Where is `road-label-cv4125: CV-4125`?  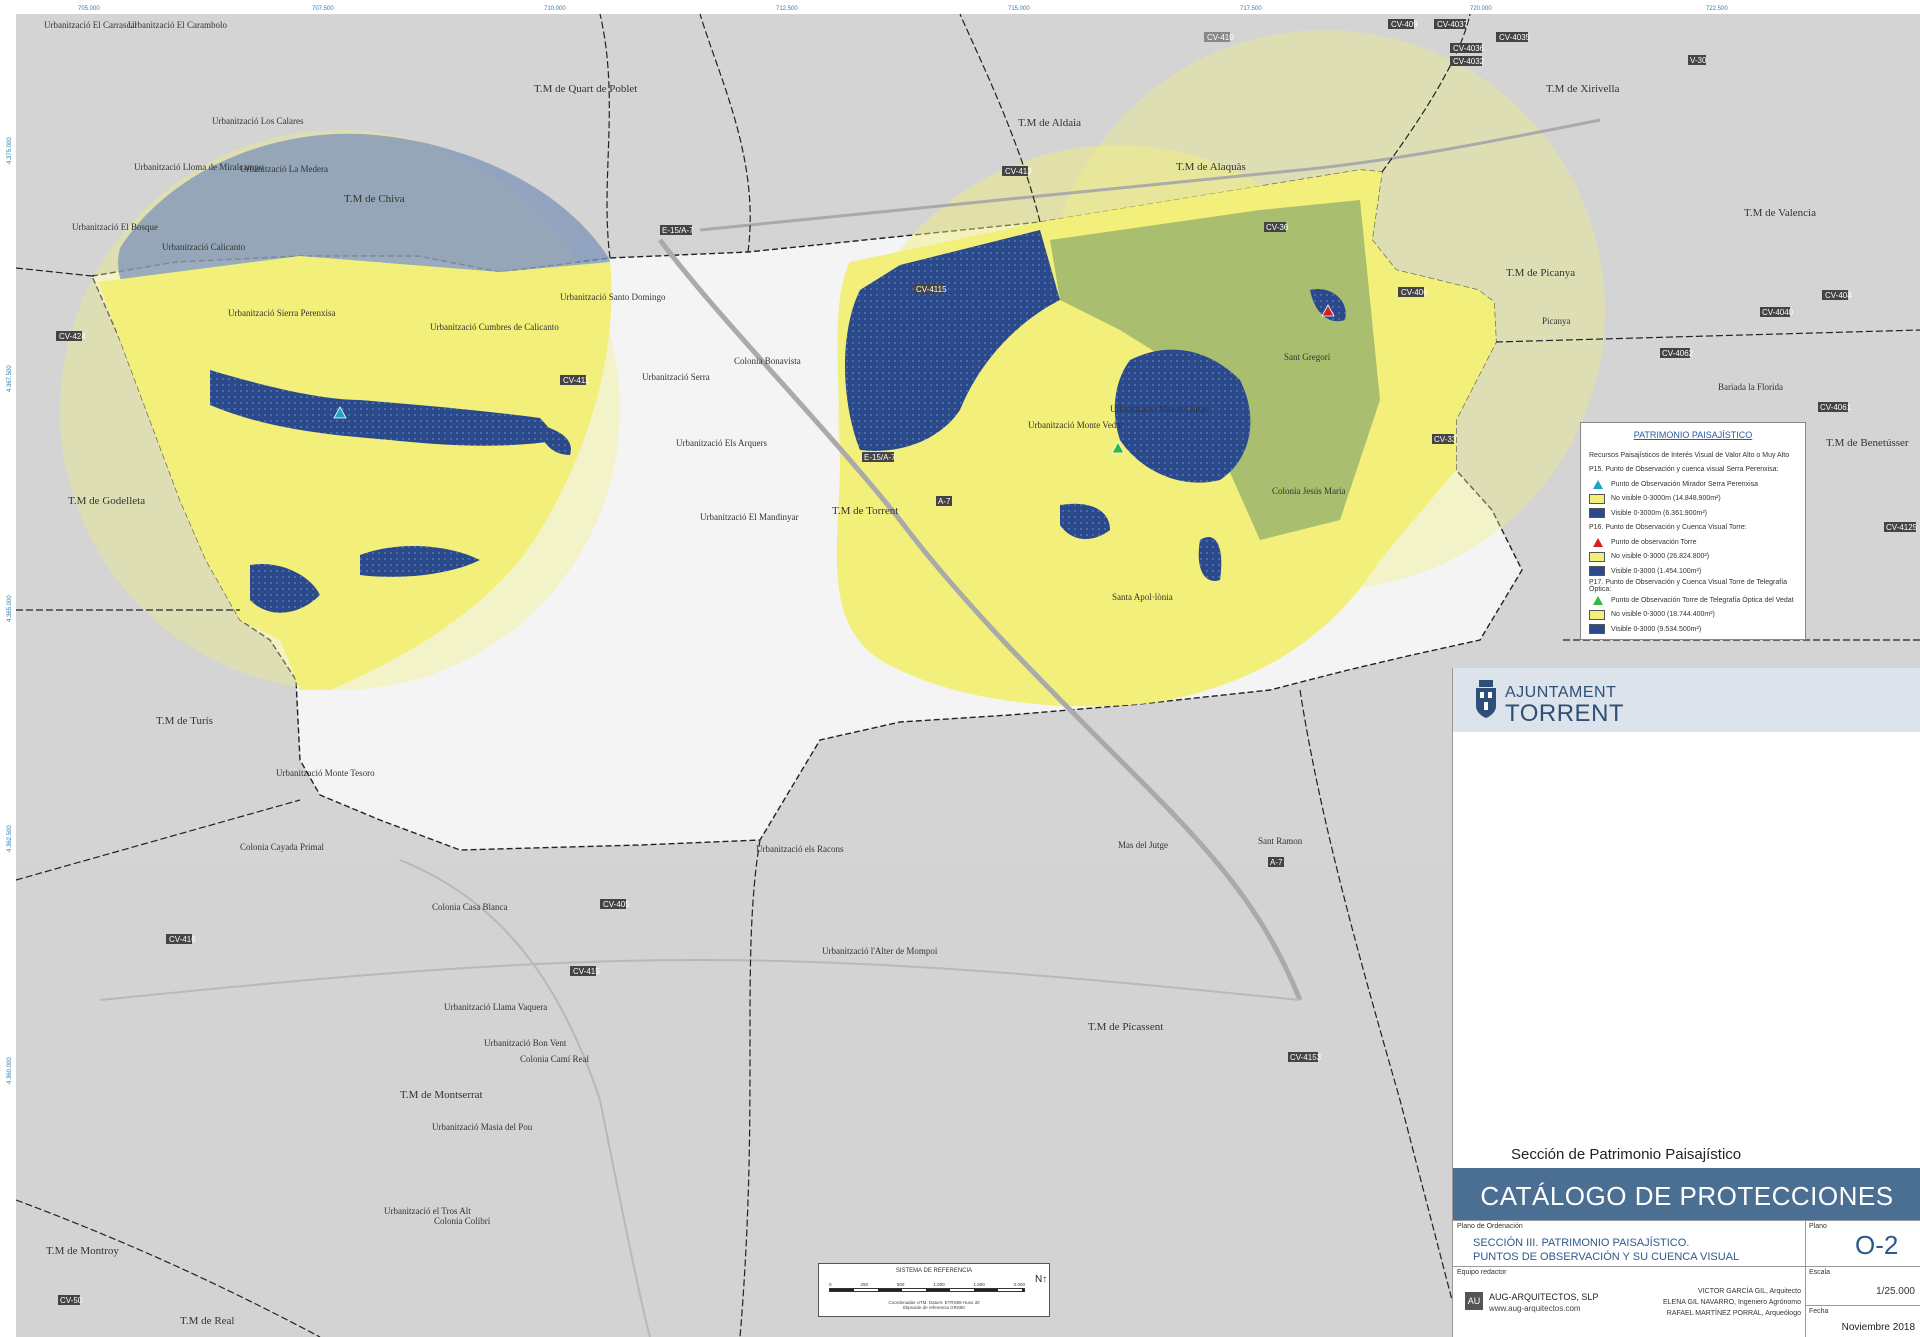 road-label-cv4125: CV-4125 is located at coordinates (1901, 527).